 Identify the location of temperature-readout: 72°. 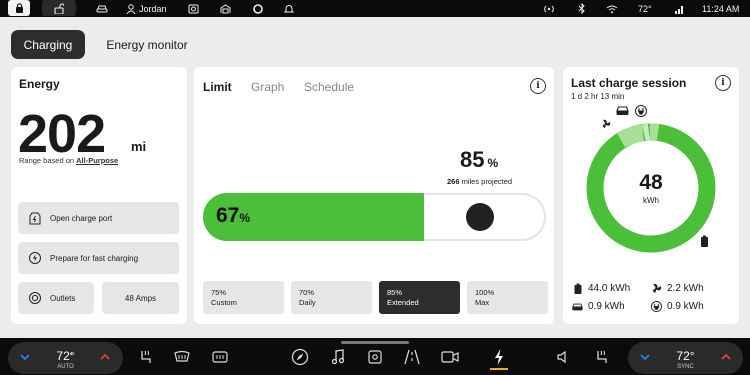
(645, 8).